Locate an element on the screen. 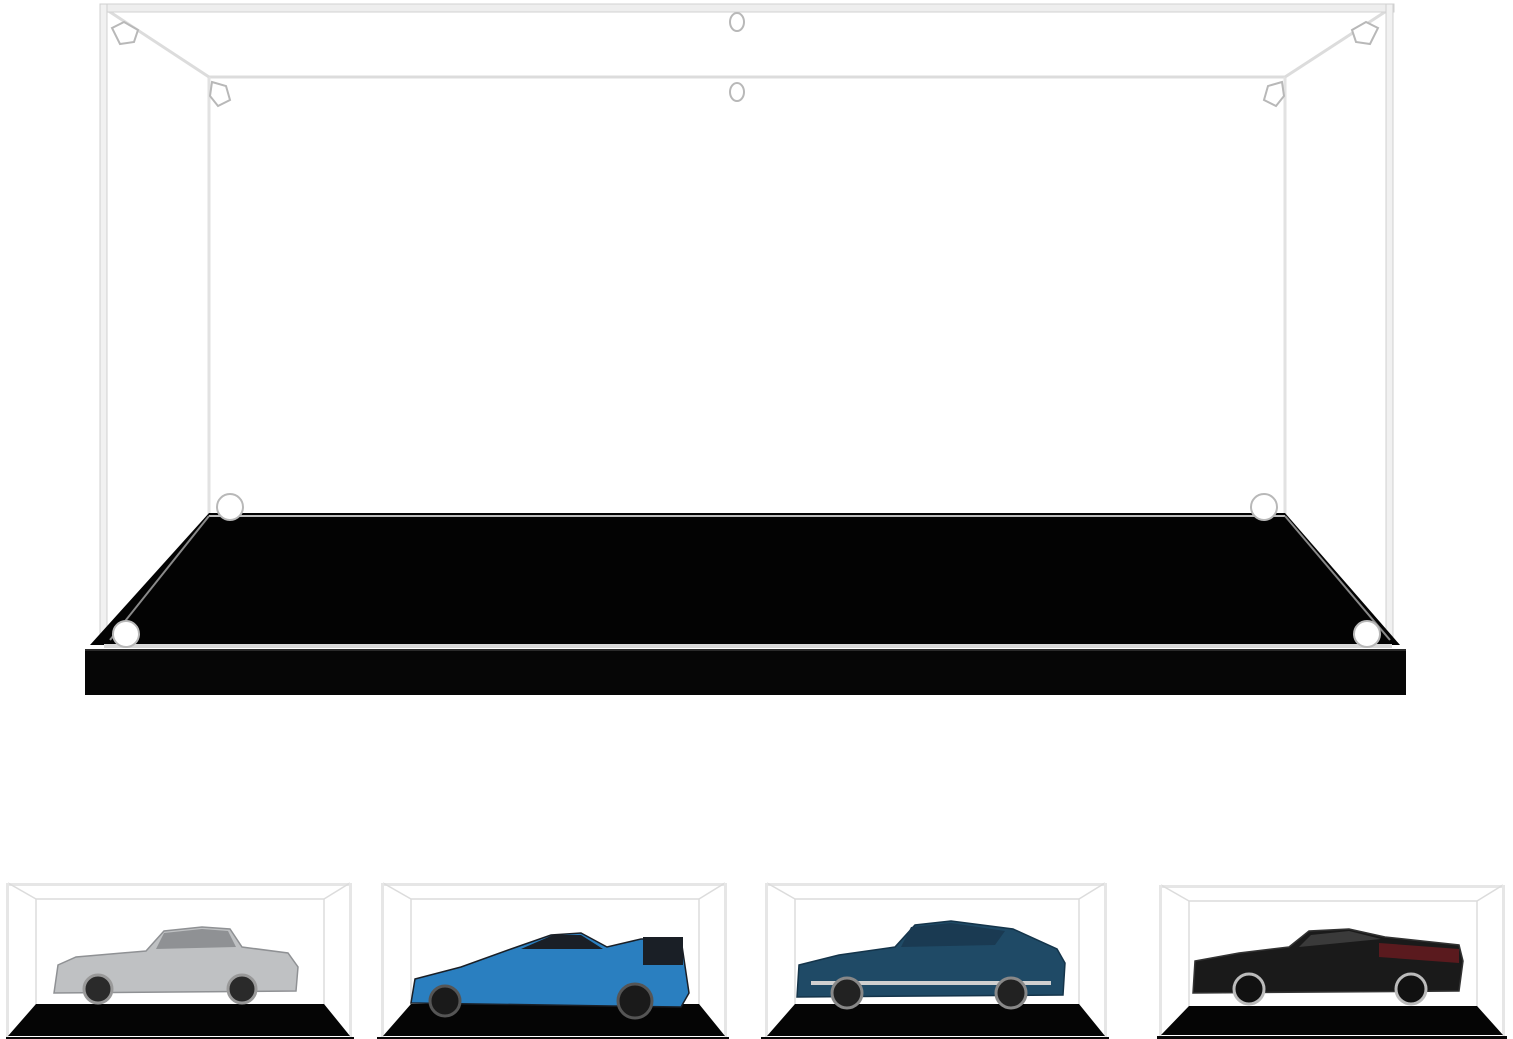 The width and height of the screenshot is (1513, 1039). top-hook-front-icon is located at coordinates (737, 22).